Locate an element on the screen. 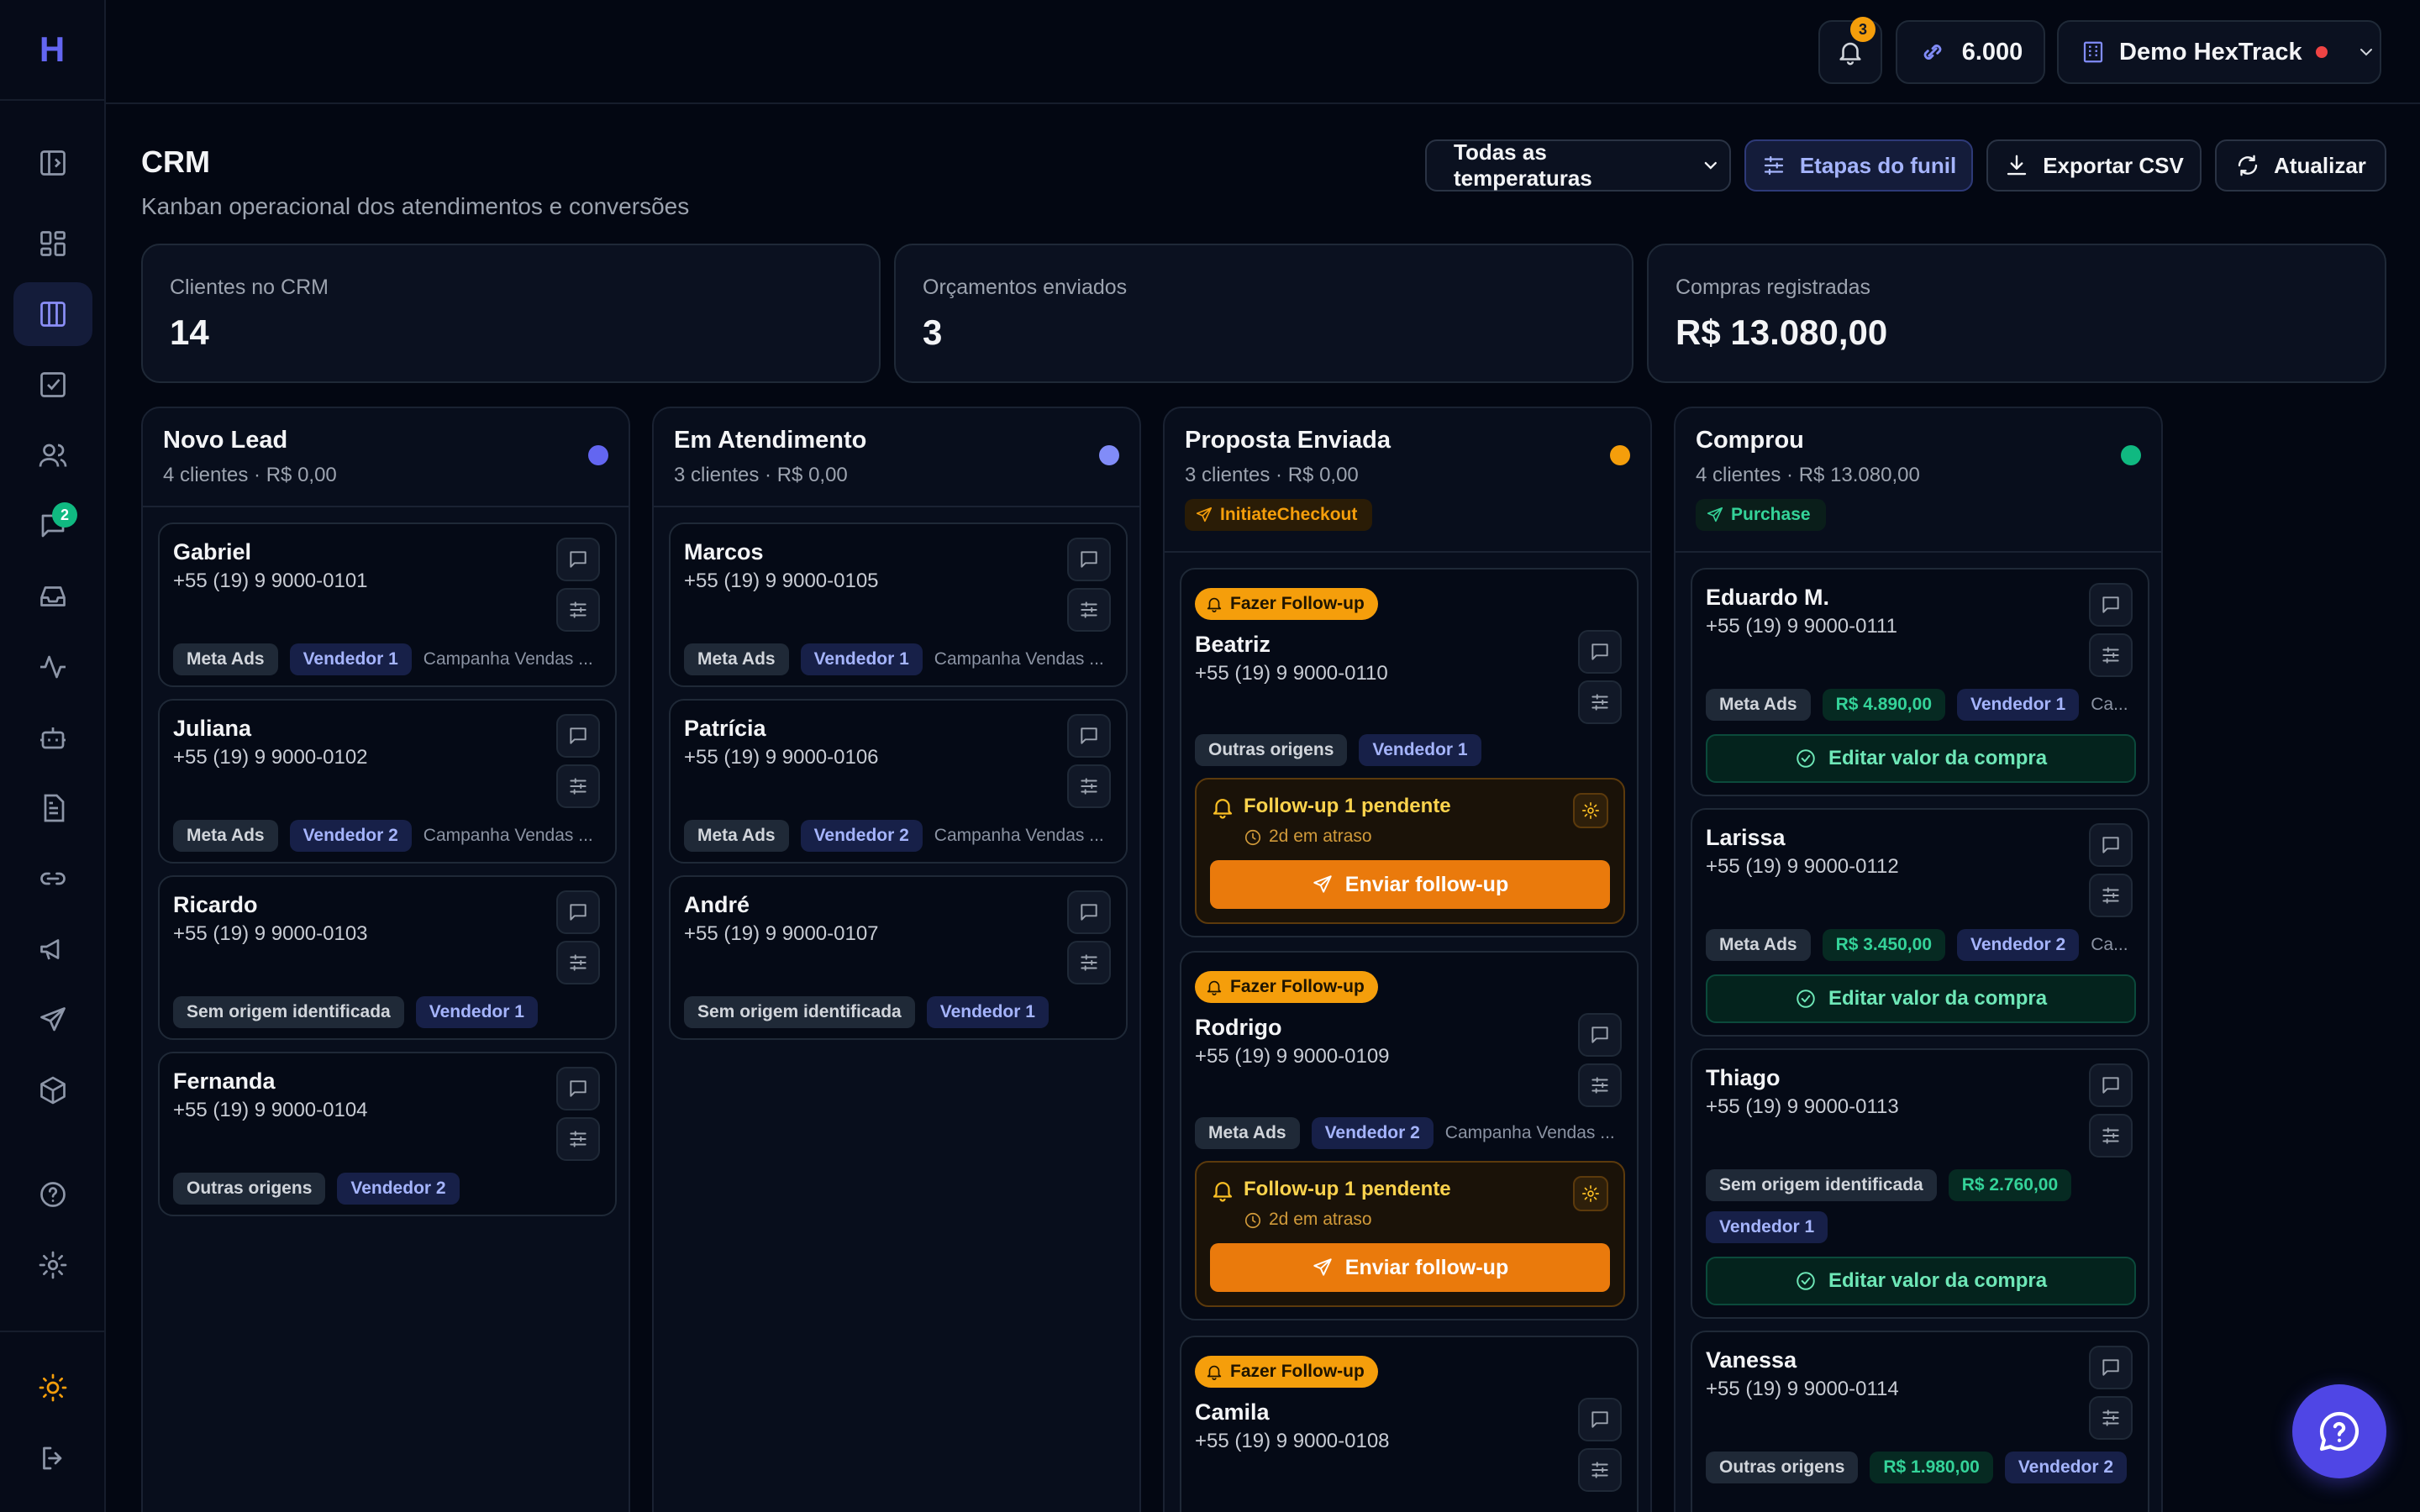 The image size is (2420, 1512). event-tag: InitiateCheckout is located at coordinates (1279, 515).